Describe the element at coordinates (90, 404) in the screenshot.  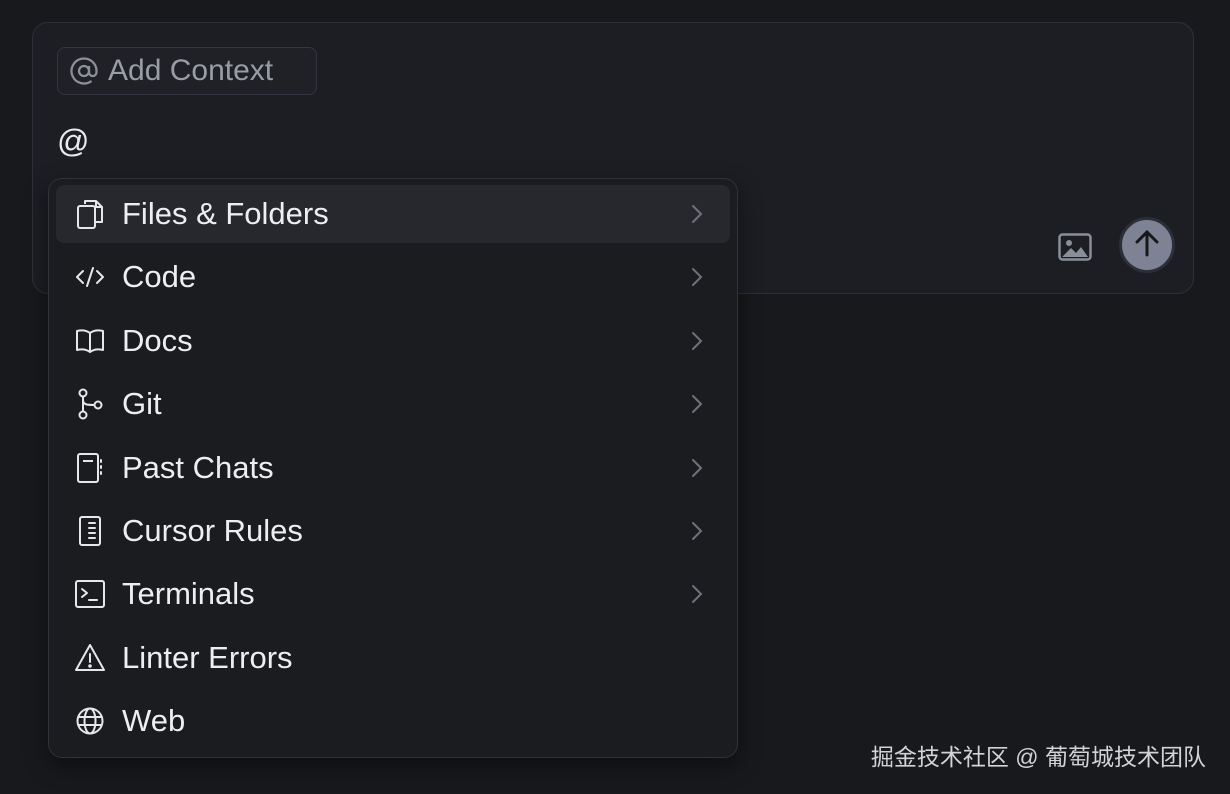
I see `git-branch-icon` at that location.